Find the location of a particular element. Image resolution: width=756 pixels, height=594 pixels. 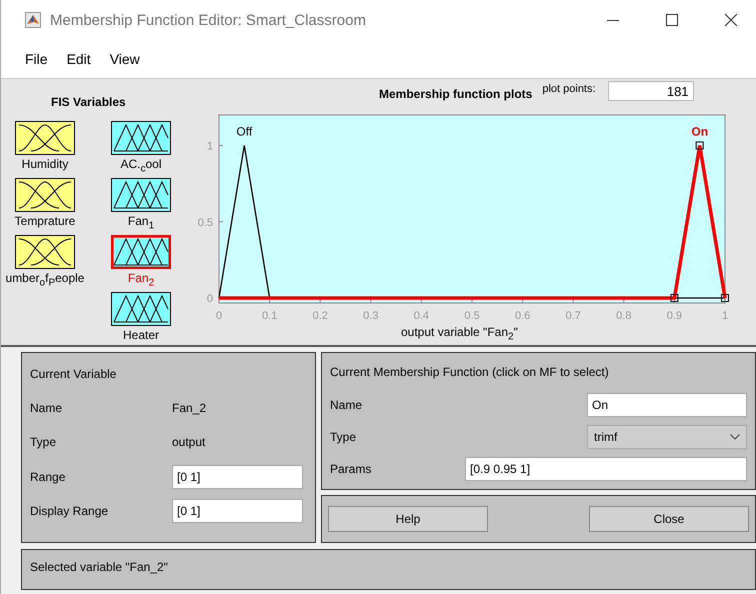

x-tick-label: 0.1 is located at coordinates (270, 316).